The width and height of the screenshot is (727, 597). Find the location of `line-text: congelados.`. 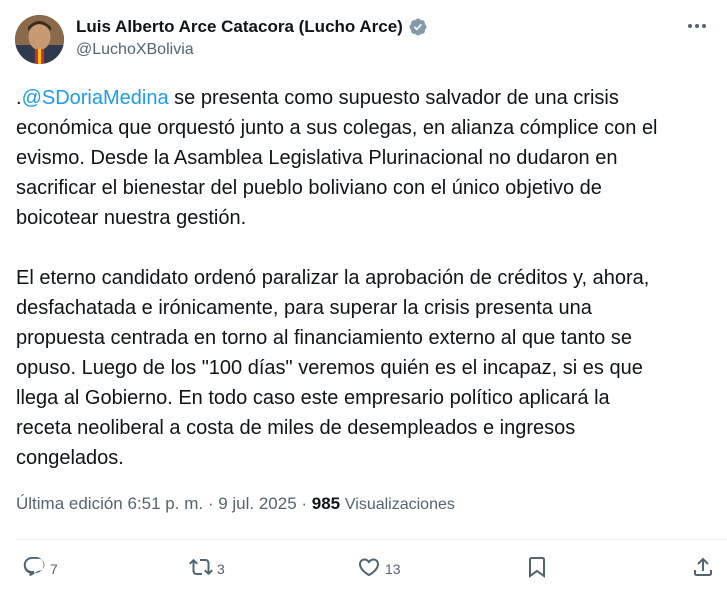

line-text: congelados. is located at coordinates (70, 458).